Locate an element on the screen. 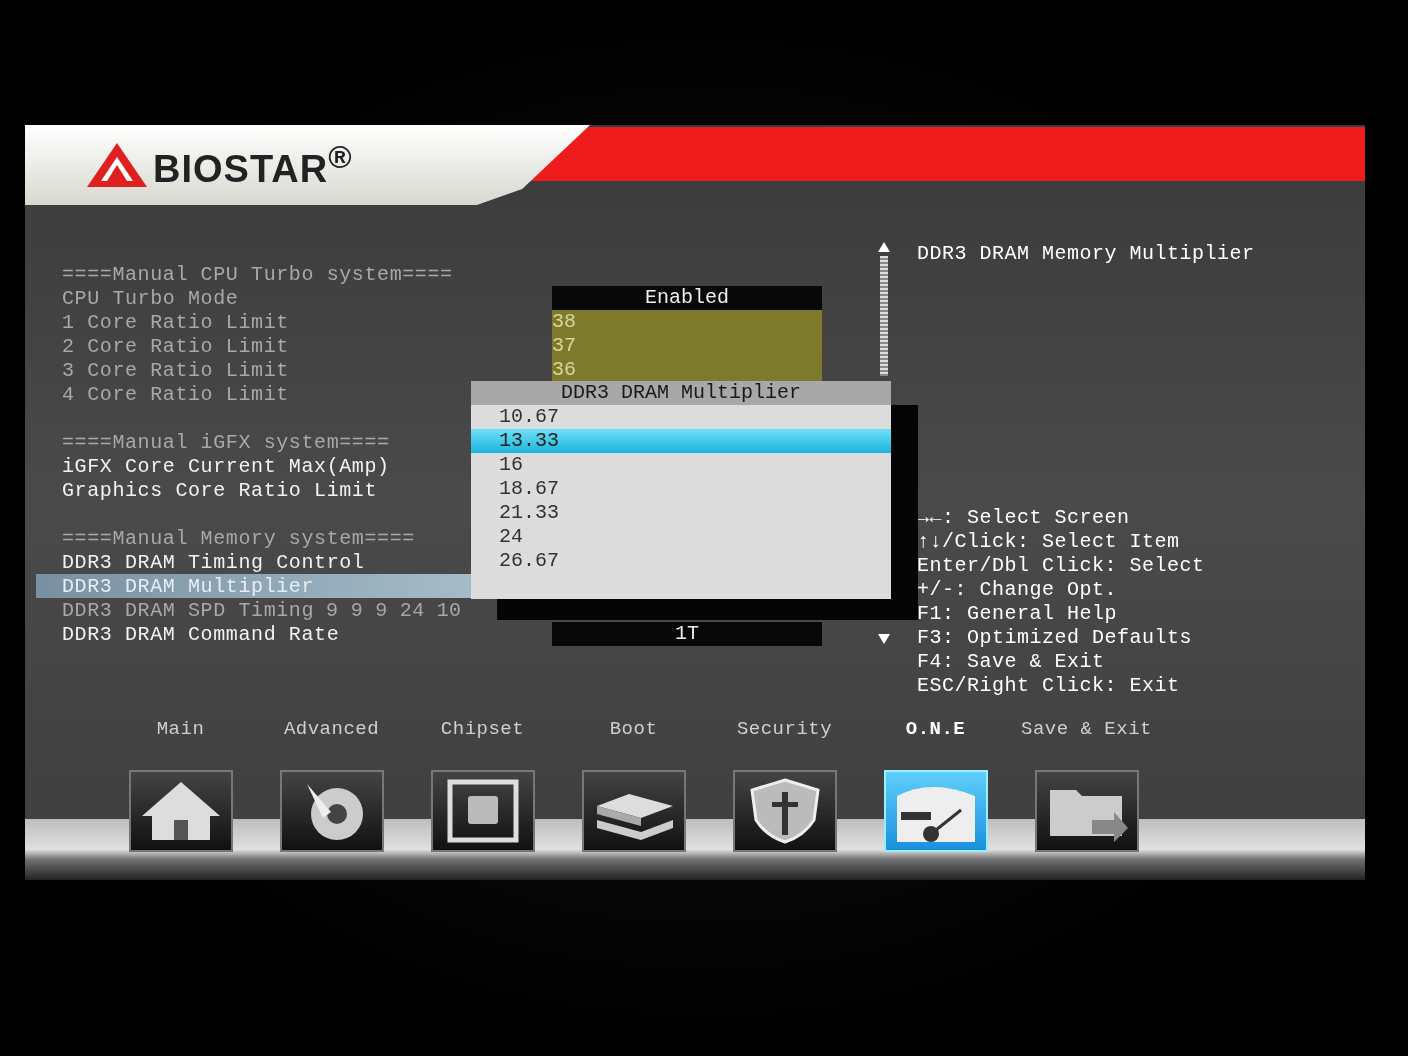 The width and height of the screenshot is (1408, 1056). scrollbar-thumb is located at coordinates (884, 316).